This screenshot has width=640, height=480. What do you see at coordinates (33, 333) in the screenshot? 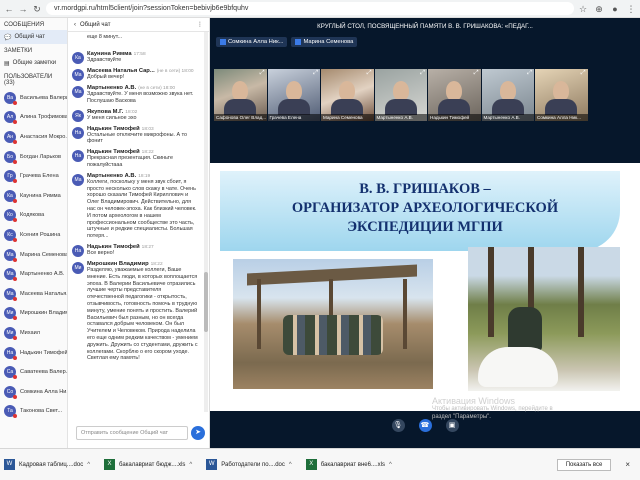
I see `user-list-item: Ми Михаил` at bounding box center [33, 333].